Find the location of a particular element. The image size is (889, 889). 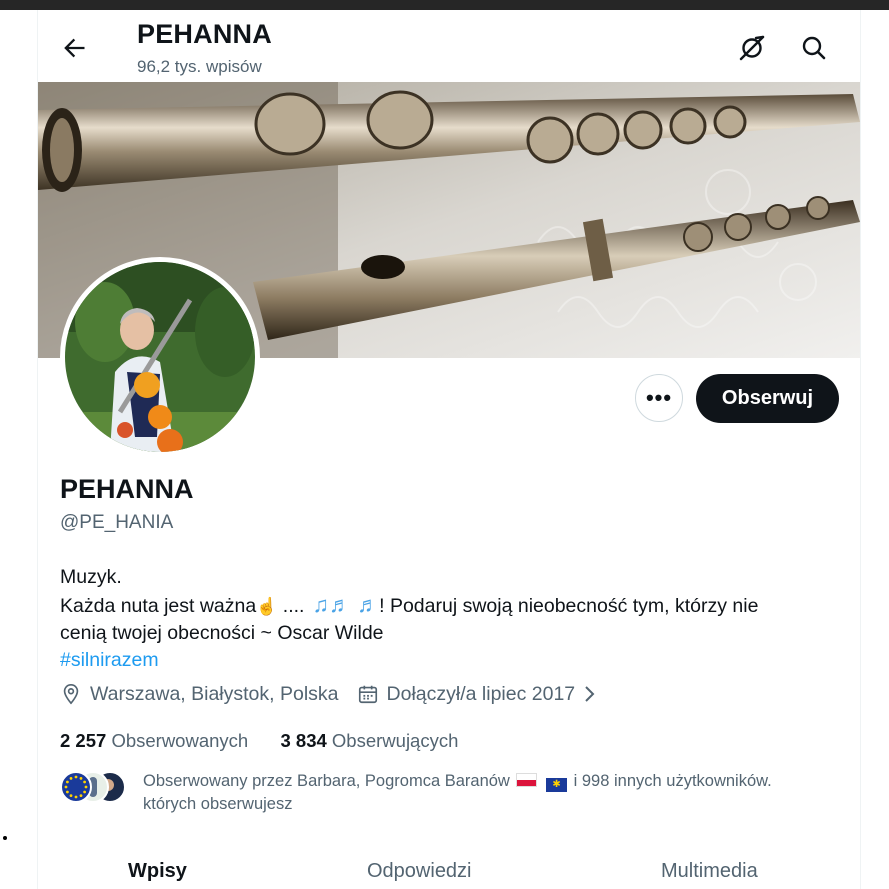

following-label: Obserwowanych is located at coordinates (180, 740).